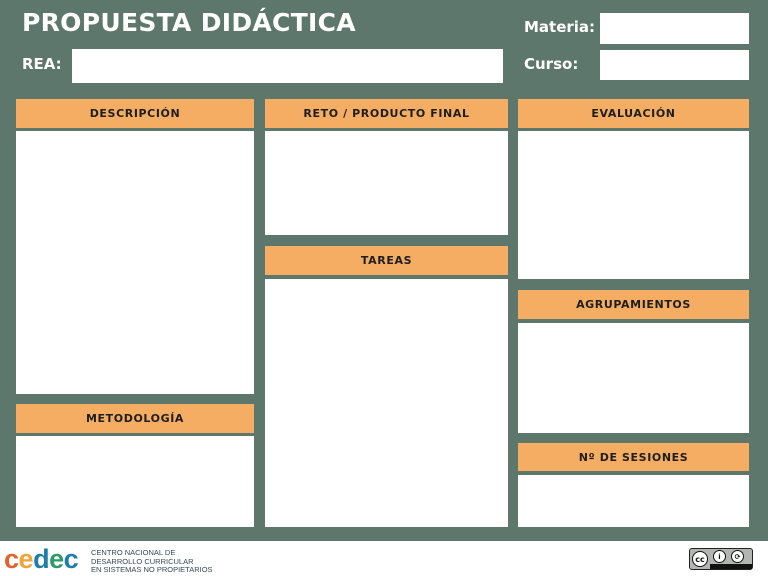 This screenshot has width=768, height=576. What do you see at coordinates (386, 183) in the screenshot?
I see `reto-box` at bounding box center [386, 183].